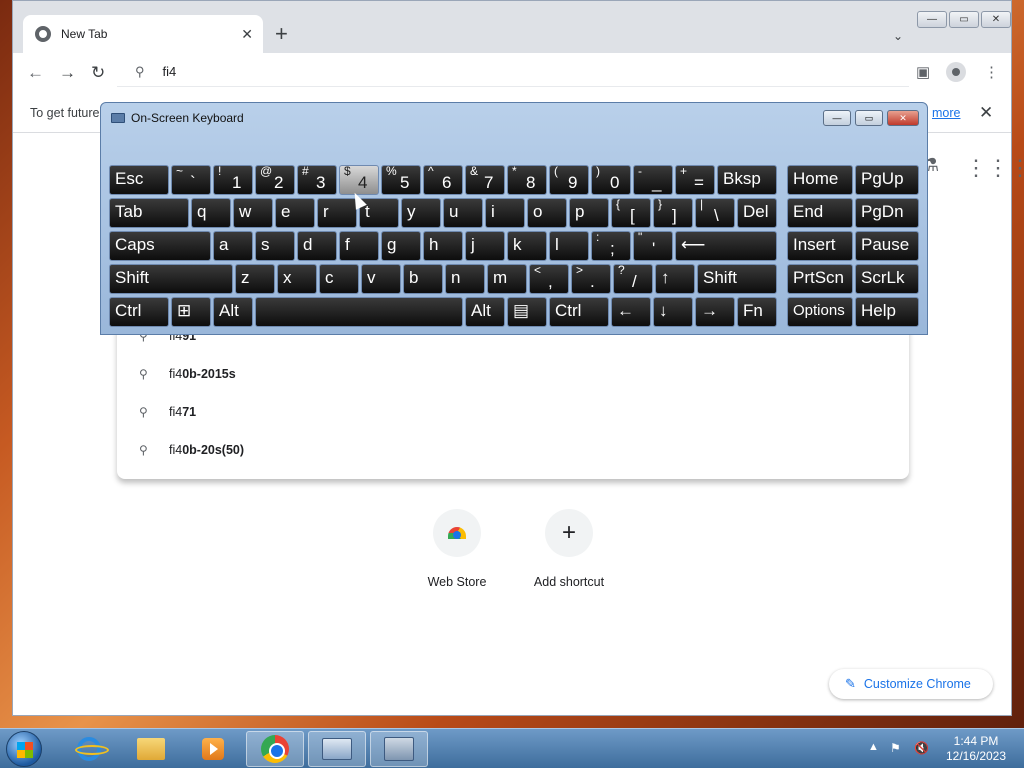  Describe the element at coordinates (547, 213) in the screenshot. I see `key-o: o` at that location.